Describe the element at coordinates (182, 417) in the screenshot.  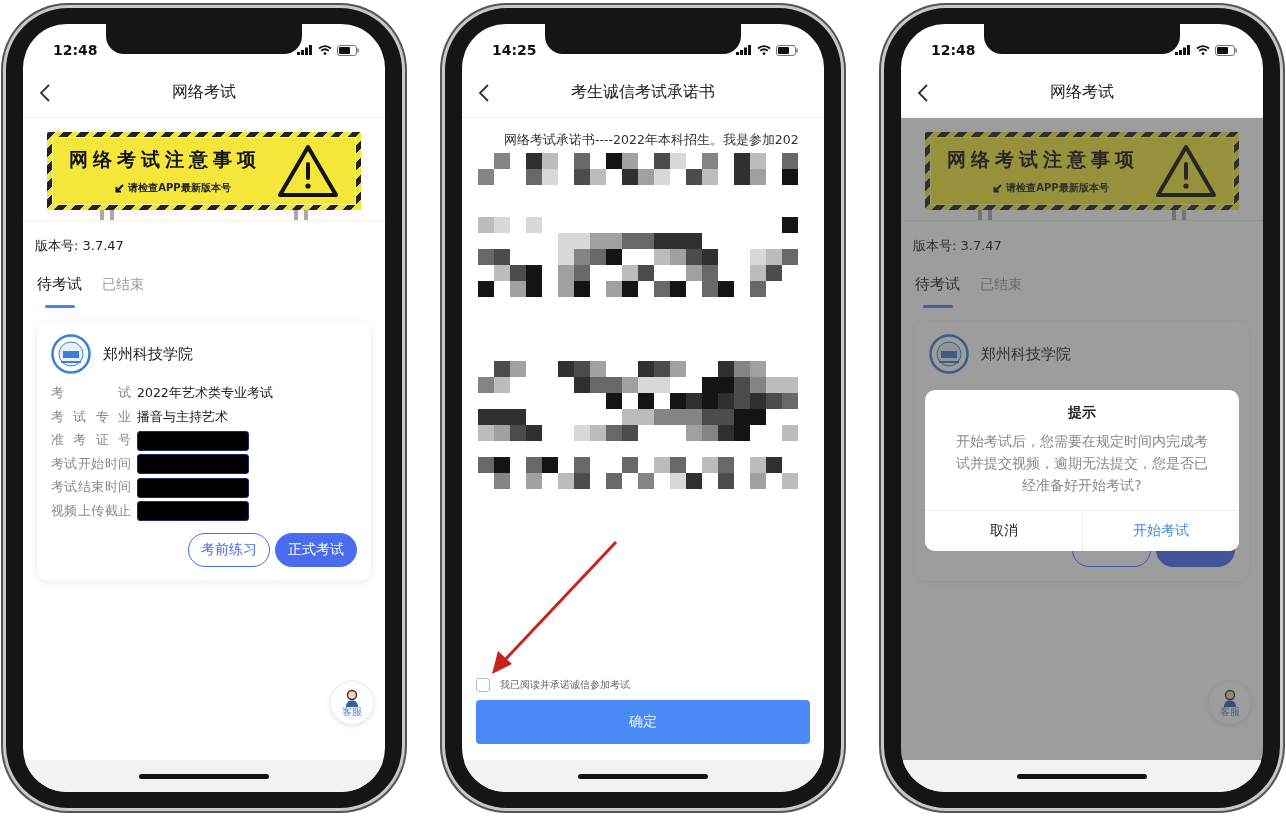
I see `field-value: 播音与主持艺术` at that location.